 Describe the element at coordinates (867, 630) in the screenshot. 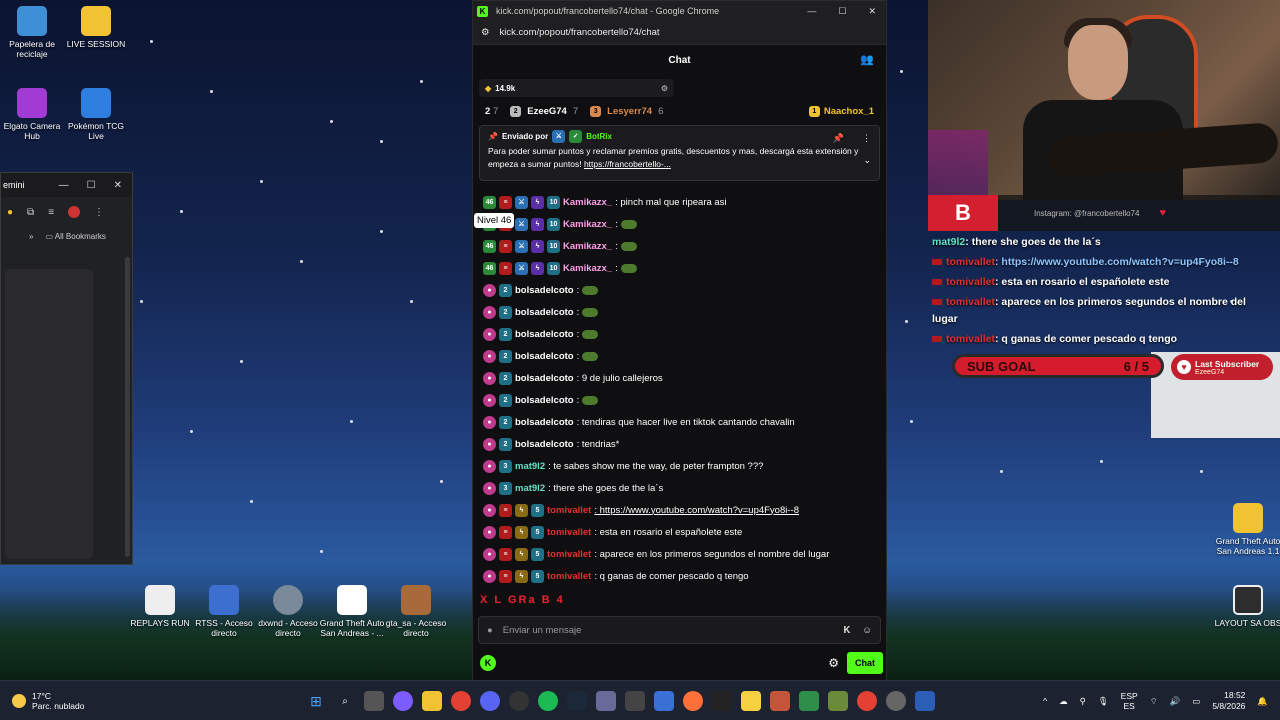

I see `smiley-icon: ☺` at that location.